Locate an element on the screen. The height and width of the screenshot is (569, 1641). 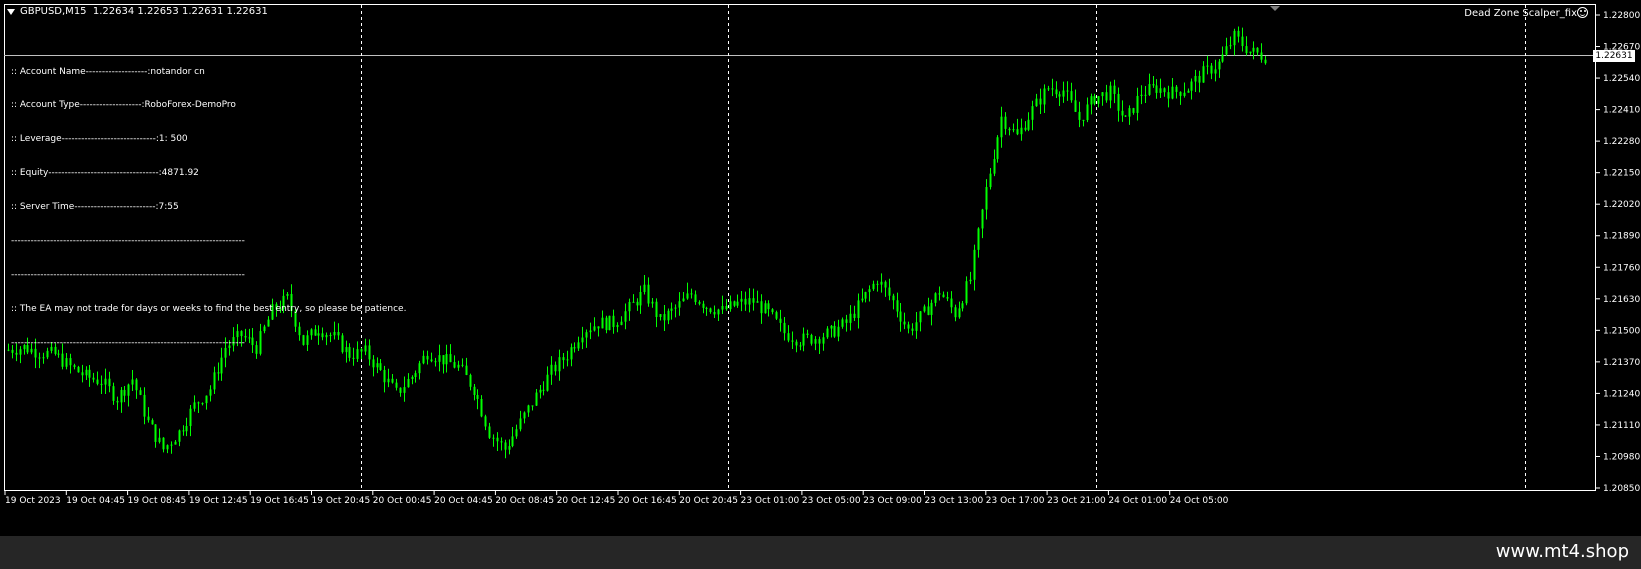
time-tick-label: 19 Oct 2023 is located at coordinates (33, 501).